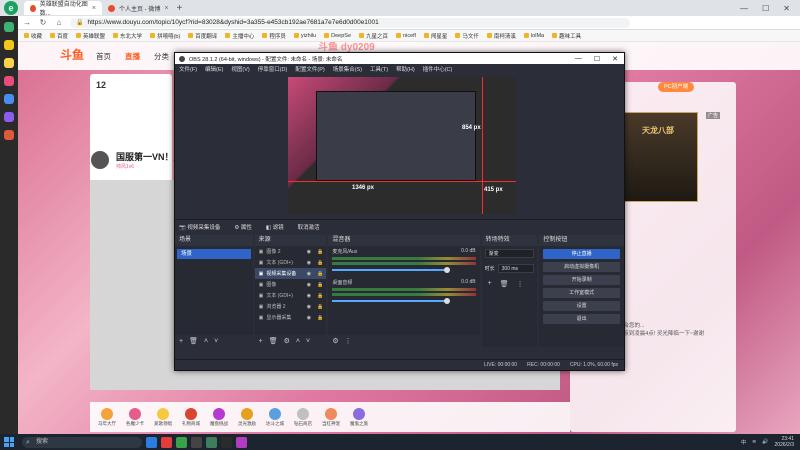 The image size is (800, 450). What do you see at coordinates (290, 273) in the screenshot?
I see `source-item: ▣ 视频采集设备 ◉ 🔒` at bounding box center [290, 273].